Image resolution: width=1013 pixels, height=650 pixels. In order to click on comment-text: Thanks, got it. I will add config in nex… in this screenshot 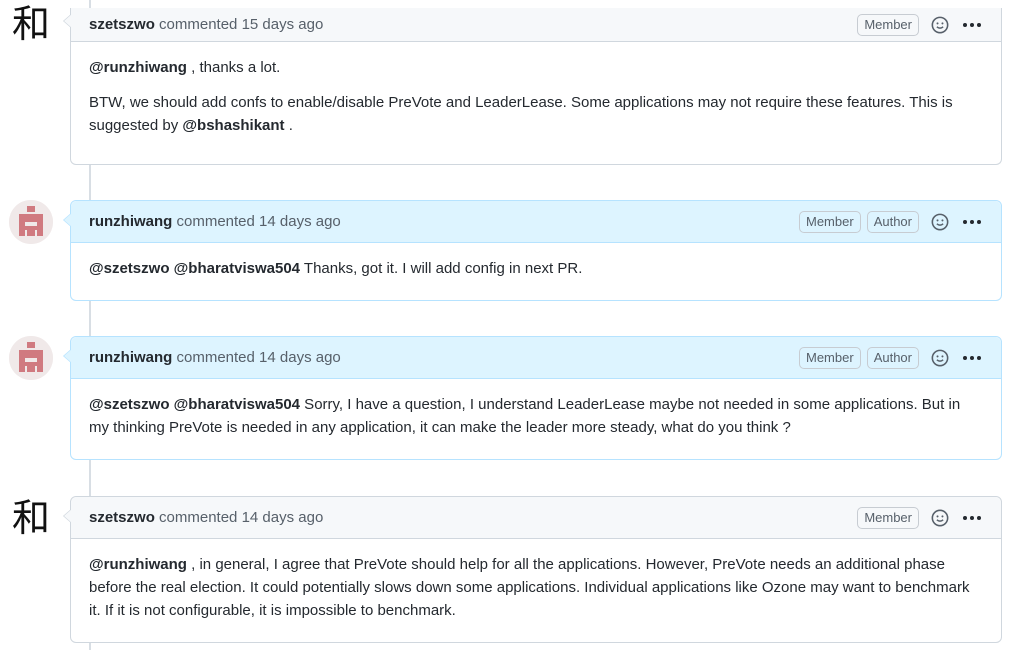, I will do `click(441, 268)`.